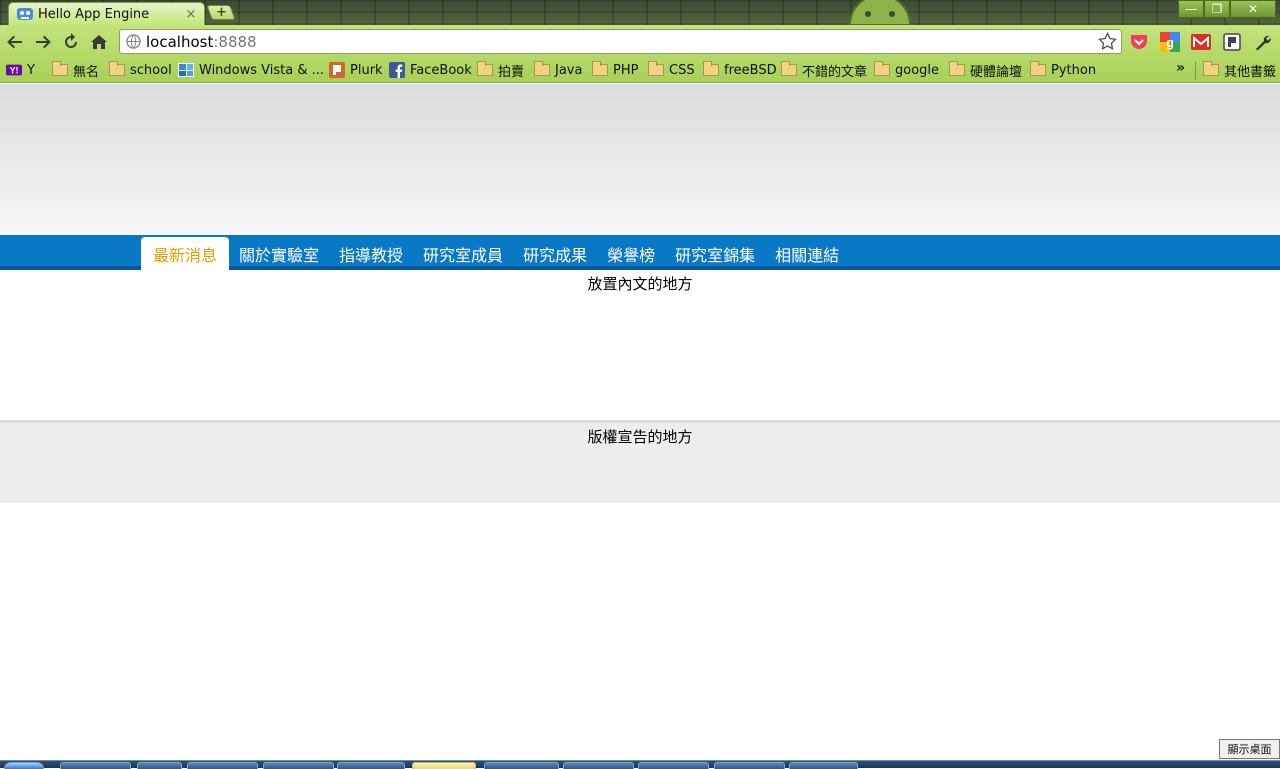  I want to click on bookmark-item: Plurk, so click(356, 70).